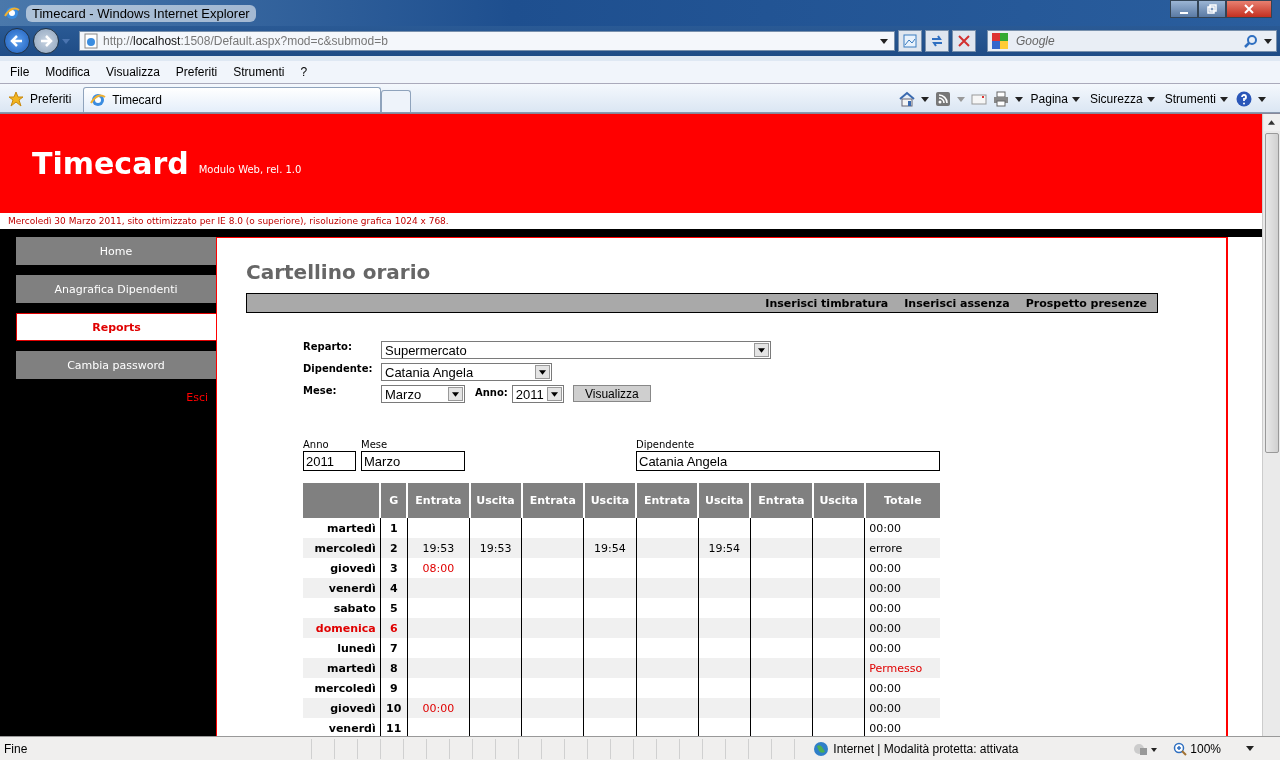 Image resolution: width=1280 pixels, height=760 pixels. Describe the element at coordinates (44, 99) in the screenshot. I see `favorites-button: Preferiti` at that location.